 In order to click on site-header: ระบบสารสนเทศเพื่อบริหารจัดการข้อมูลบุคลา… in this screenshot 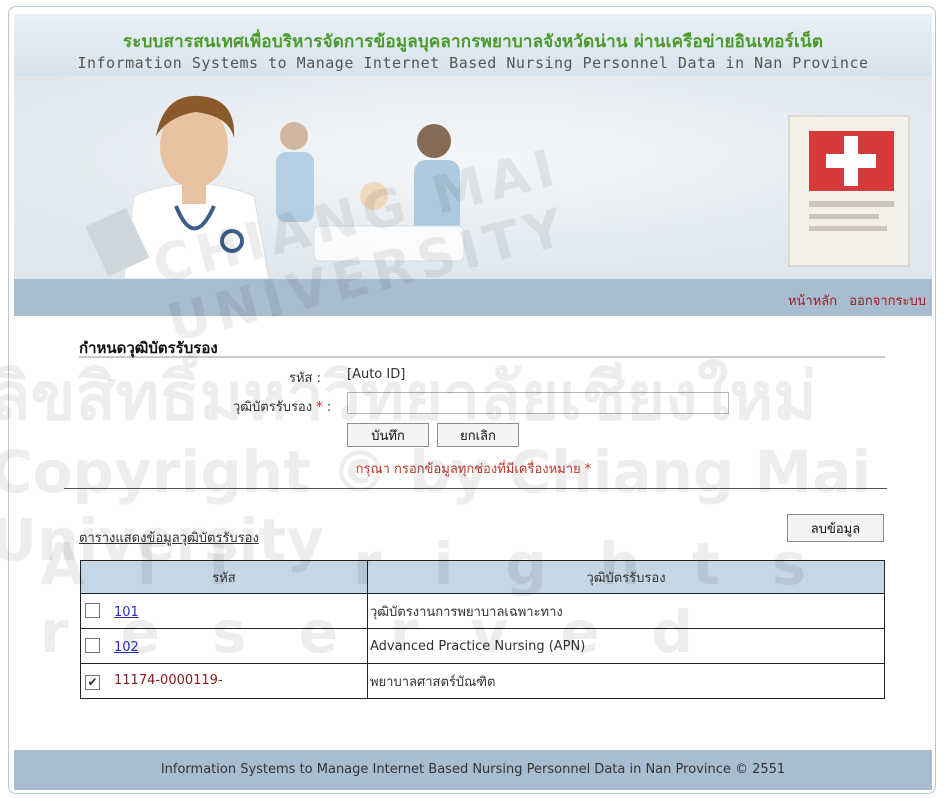, I will do `click(473, 45)`.